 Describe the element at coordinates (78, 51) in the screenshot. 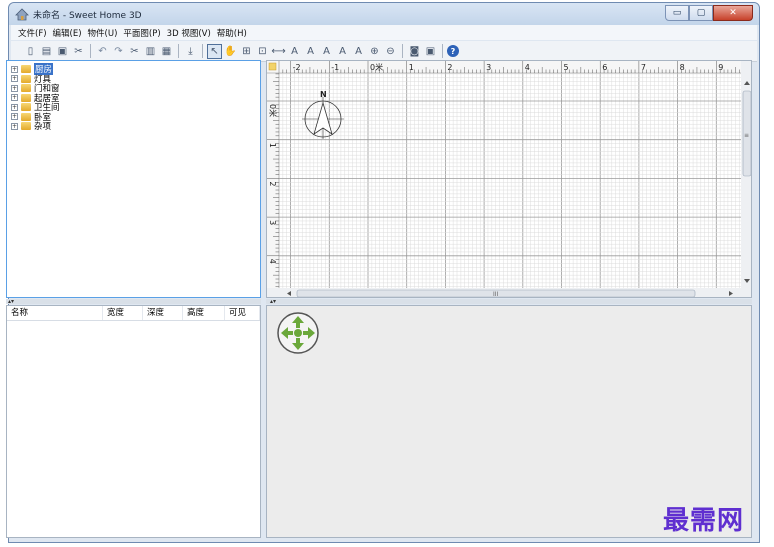

I see `cut-prefs-icon: ✂` at that location.